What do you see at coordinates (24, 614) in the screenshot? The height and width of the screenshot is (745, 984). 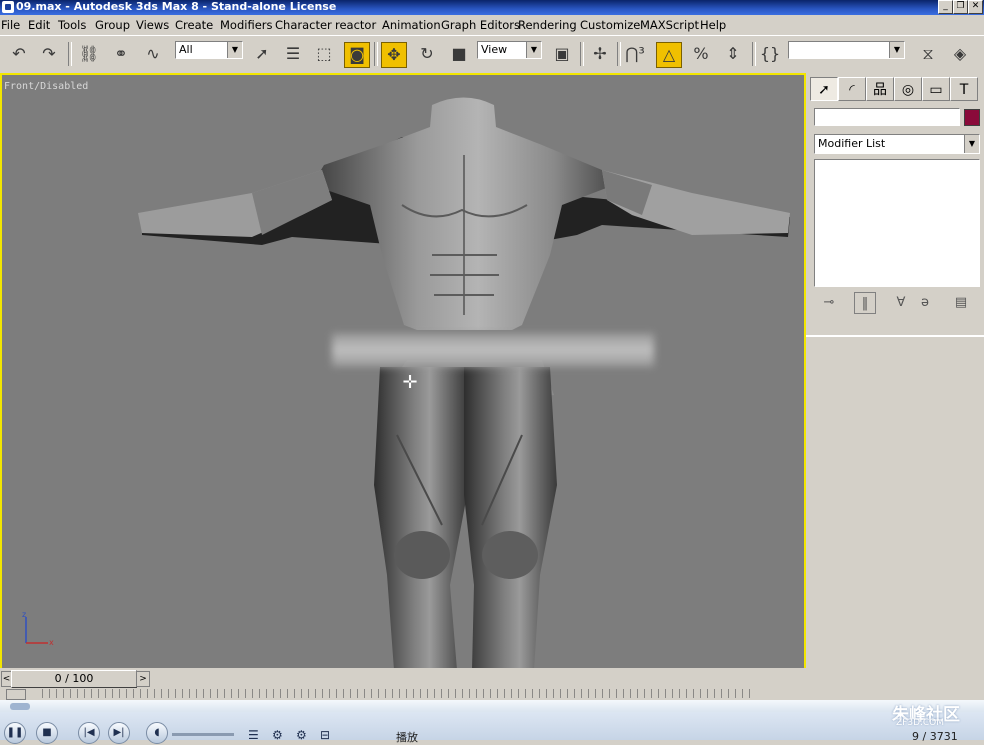 I see `axis-label-z: z` at bounding box center [24, 614].